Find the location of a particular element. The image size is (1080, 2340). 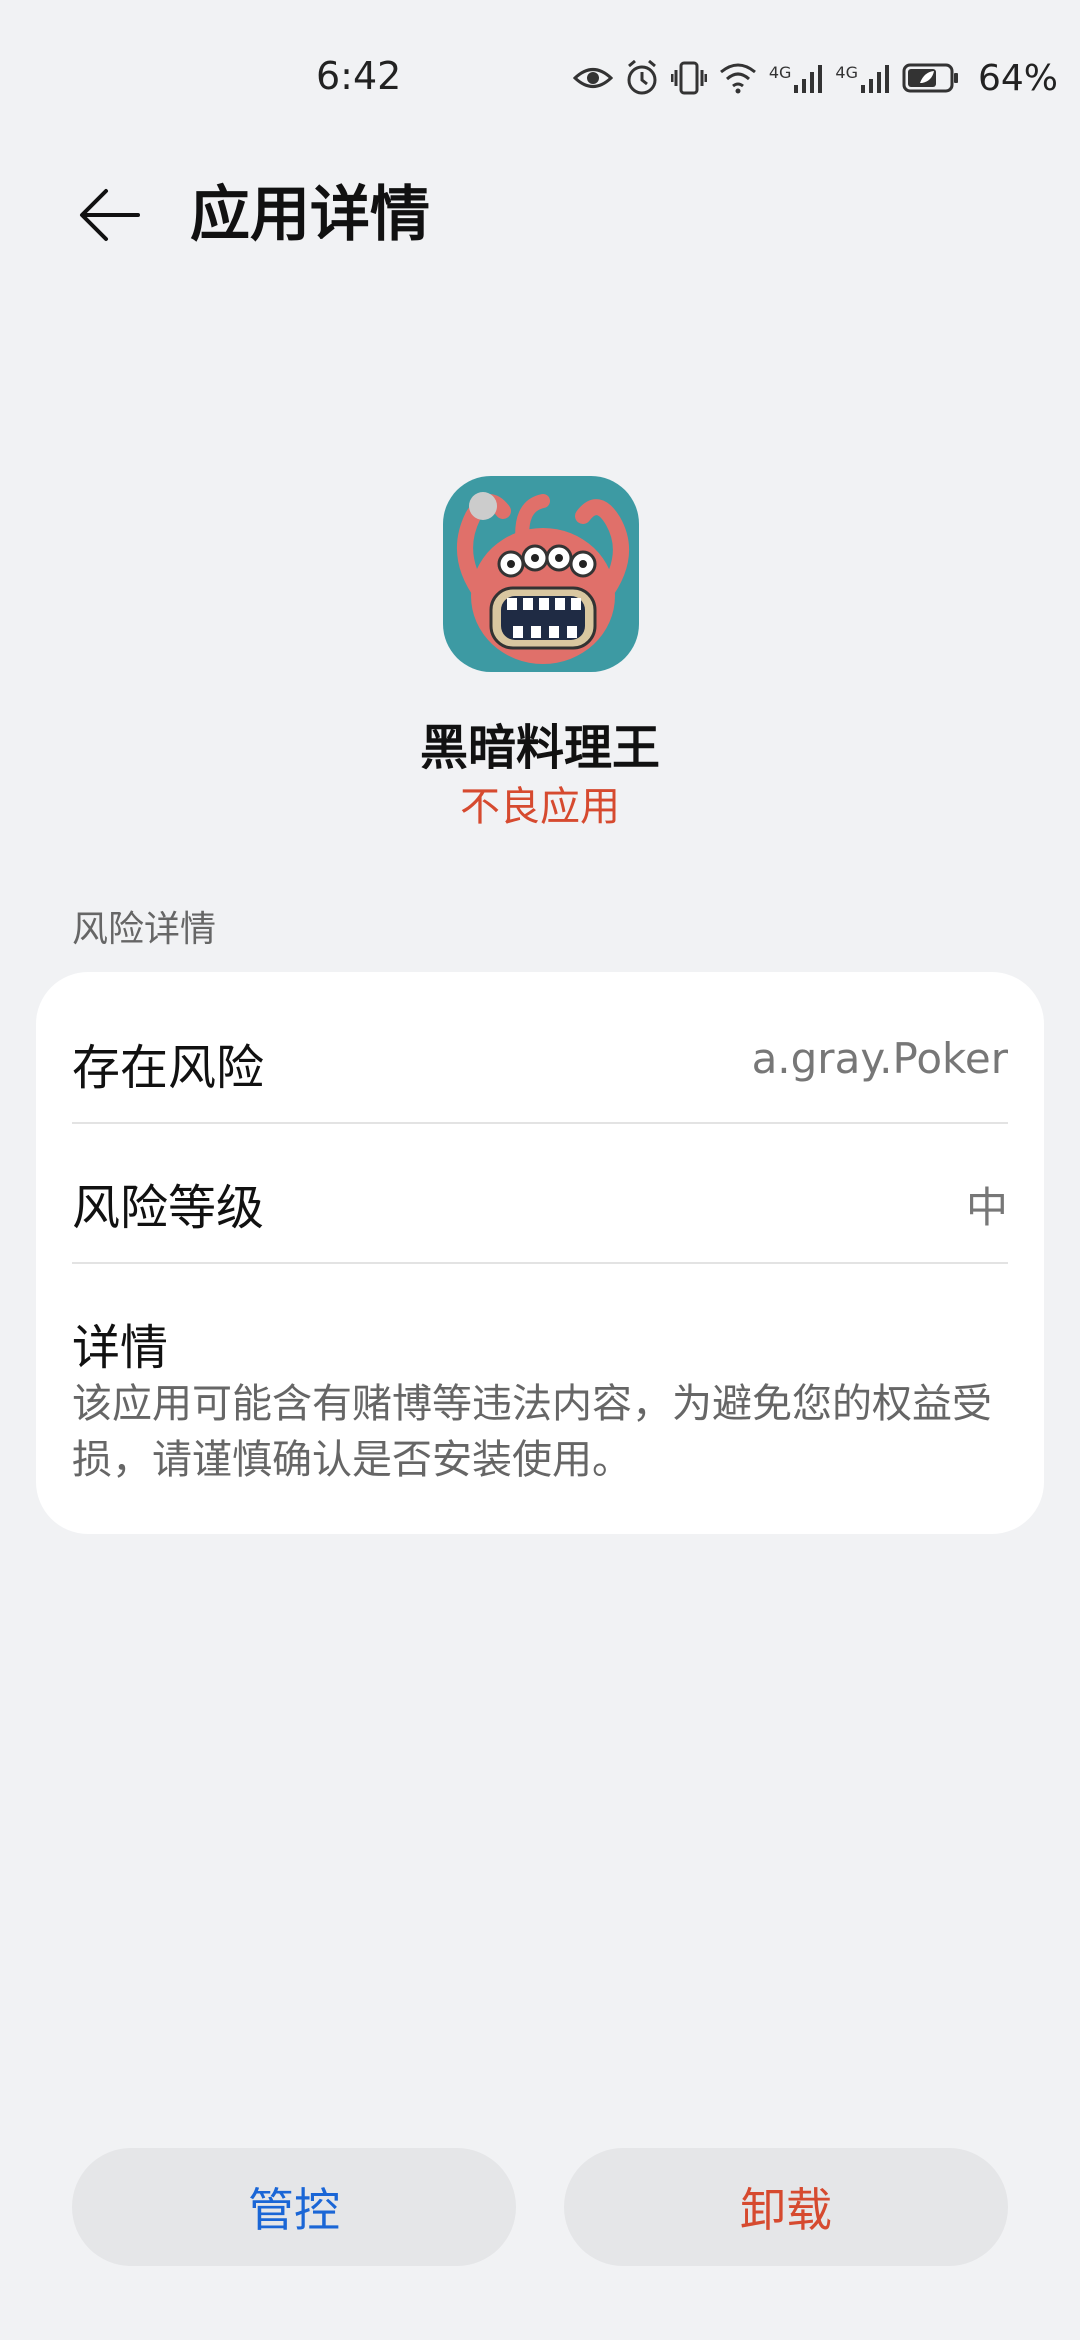

detail-label: 详情 is located at coordinates (120, 1348).